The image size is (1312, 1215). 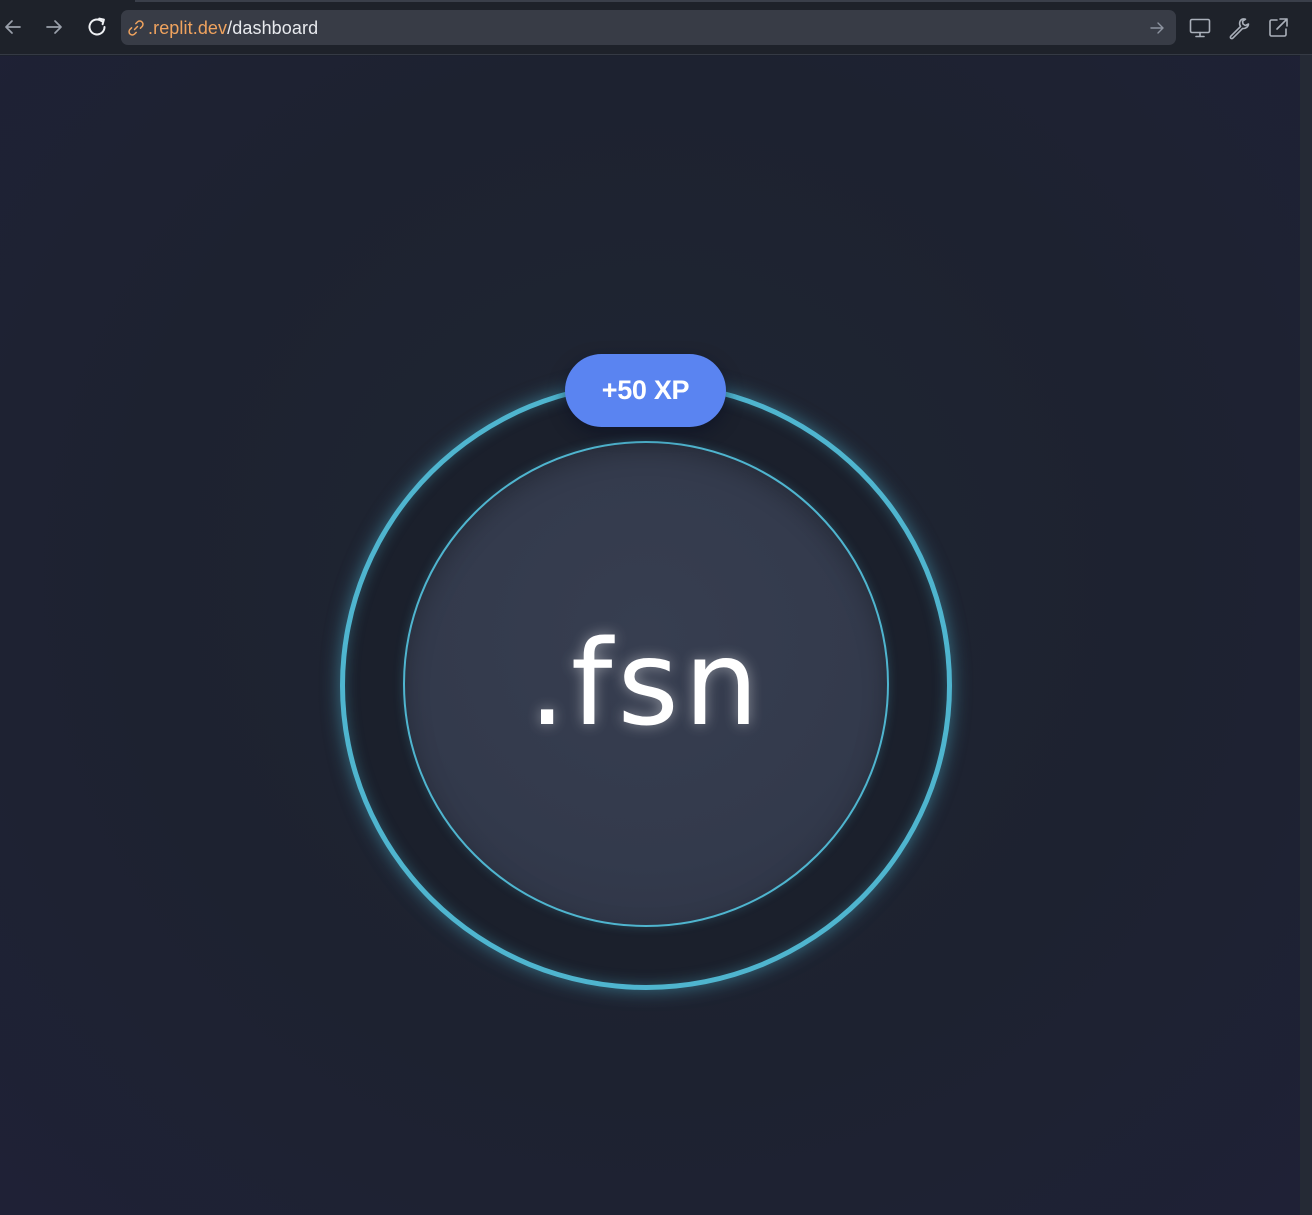 I want to click on toolbar-top-edge, so click(x=723, y=1).